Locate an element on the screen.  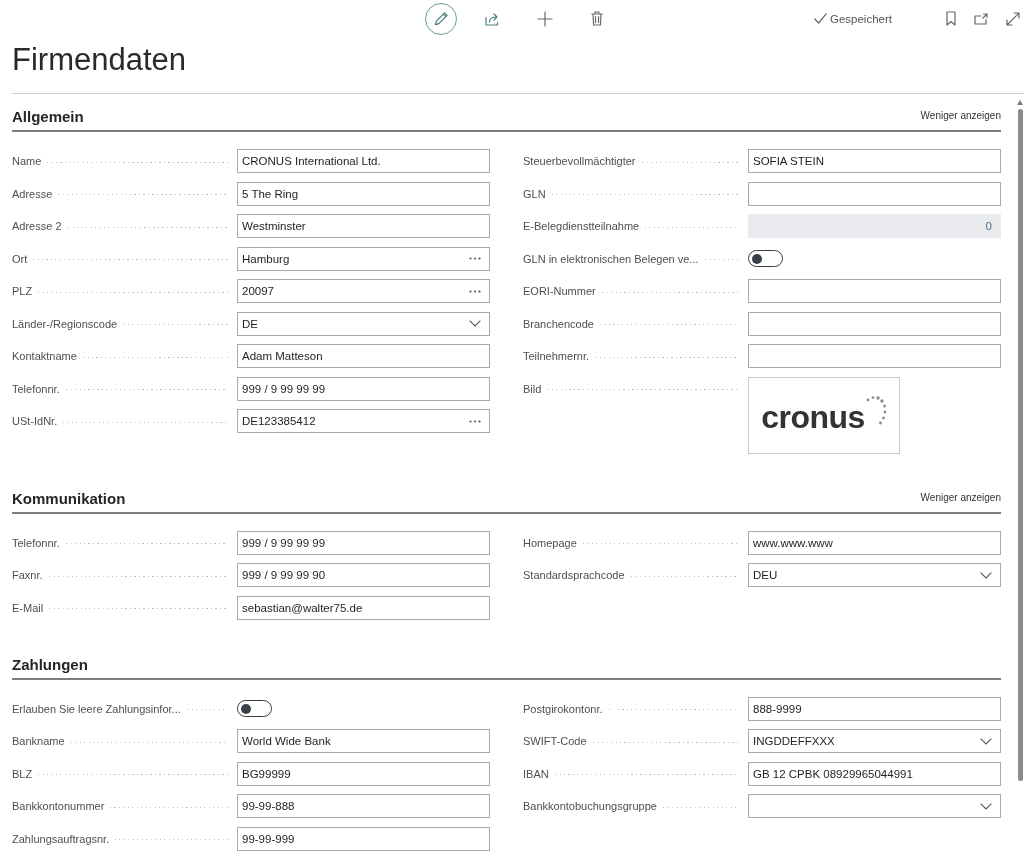
input-field: www.www.www is located at coordinates (874, 542).